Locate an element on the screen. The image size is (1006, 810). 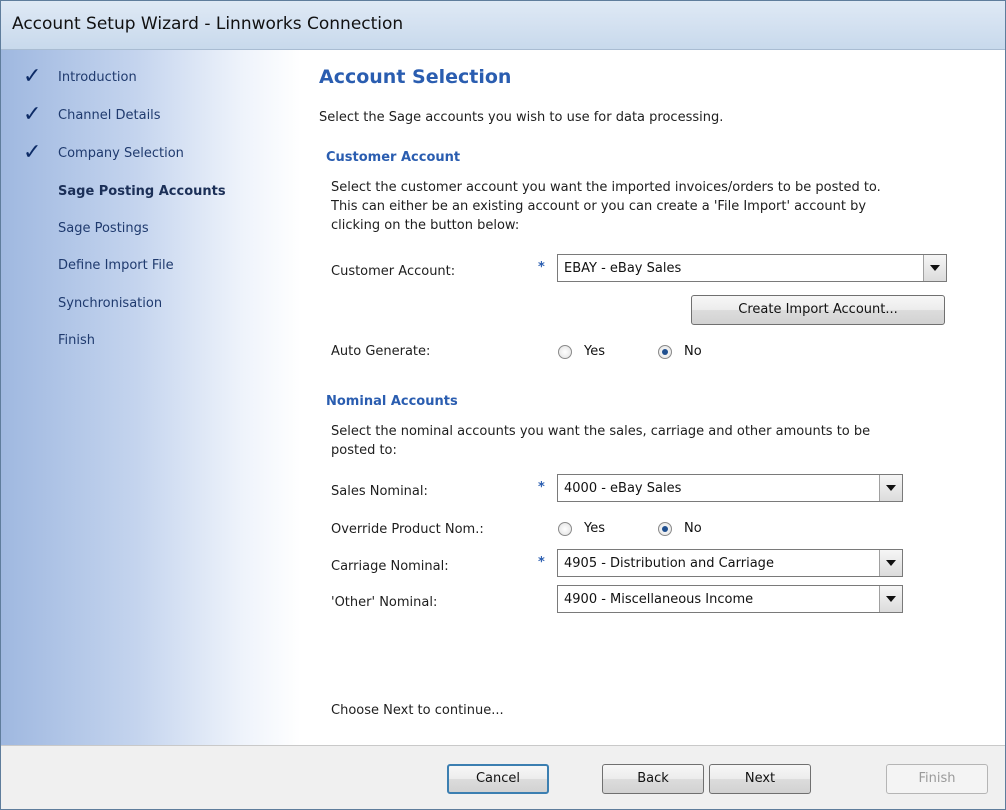
wizard-footer: Cancel Back Next Finish is located at coordinates (503, 777).